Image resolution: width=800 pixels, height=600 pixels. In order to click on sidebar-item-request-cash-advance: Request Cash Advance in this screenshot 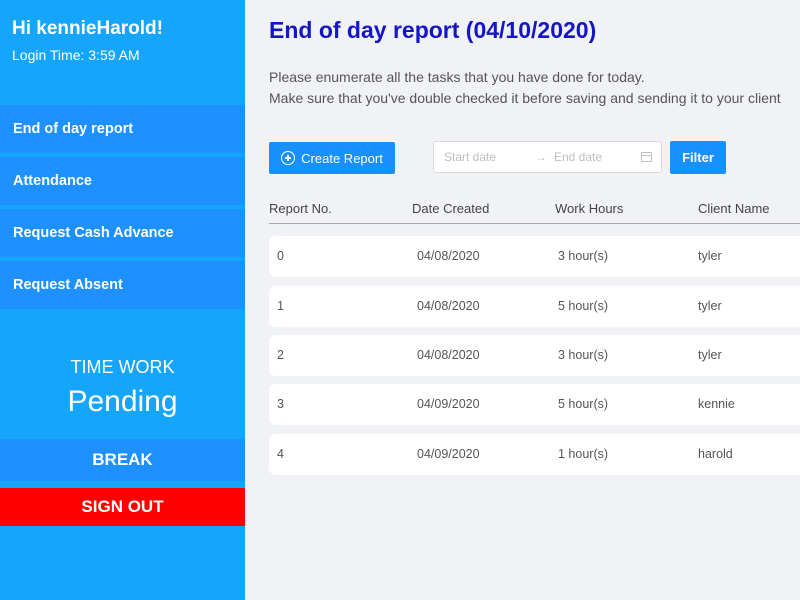, I will do `click(122, 233)`.